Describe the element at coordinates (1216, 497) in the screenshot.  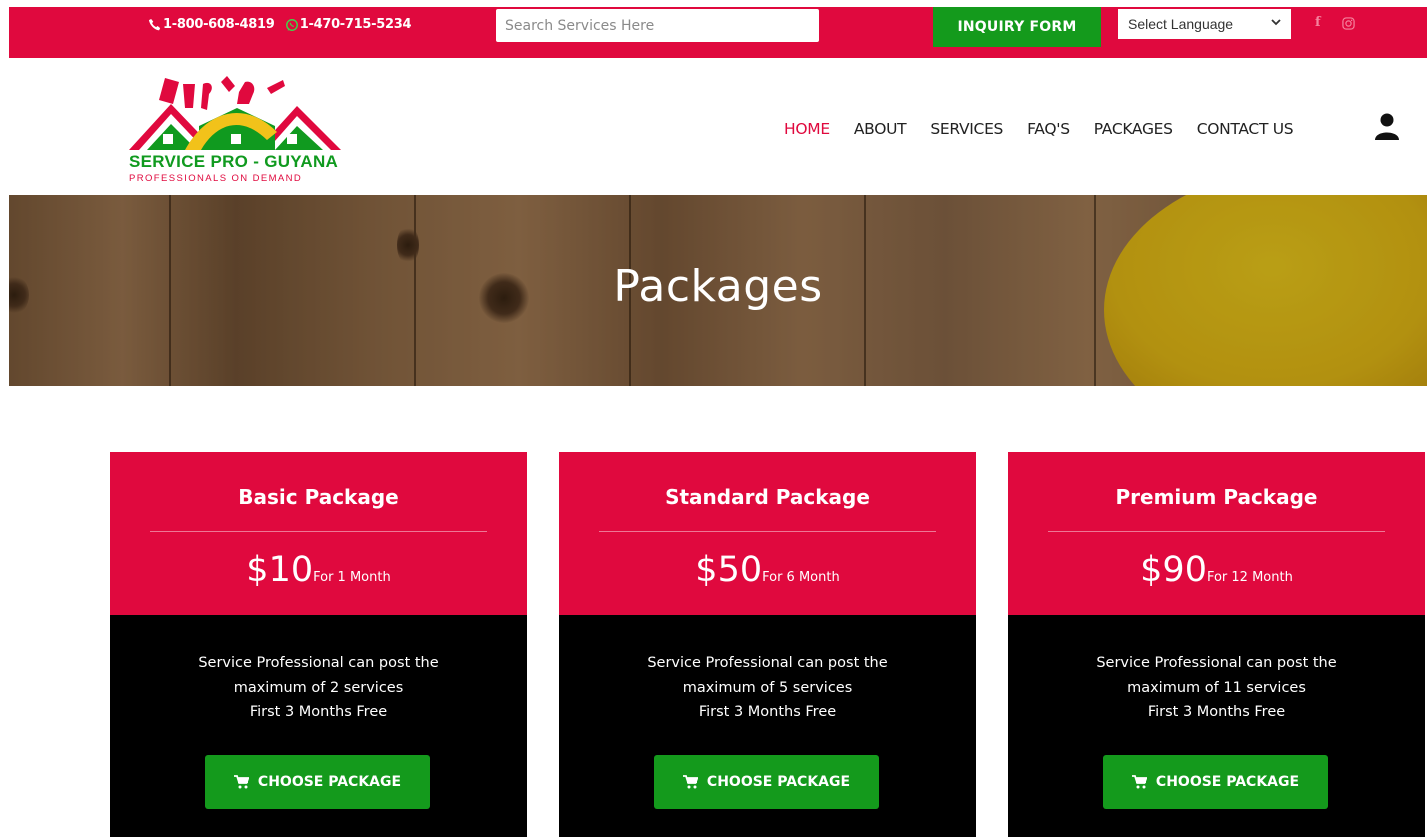
I see `package-title: Premium Package` at that location.